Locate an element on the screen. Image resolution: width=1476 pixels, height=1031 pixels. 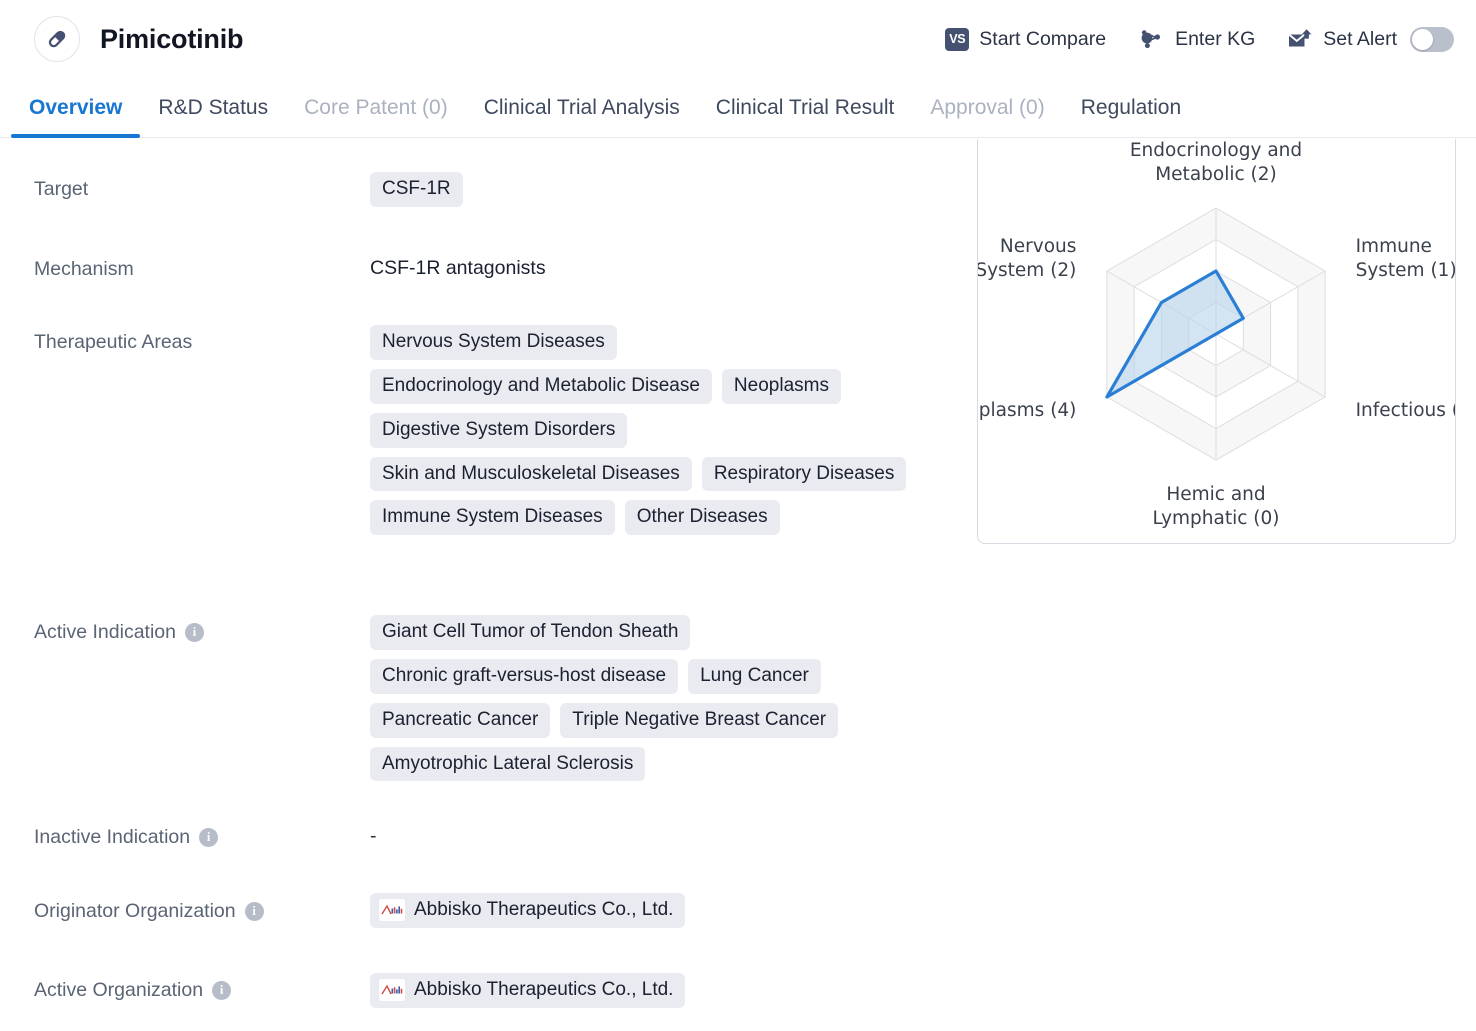
active-indication-tag: Pancreatic Cancer is located at coordinates (460, 720).